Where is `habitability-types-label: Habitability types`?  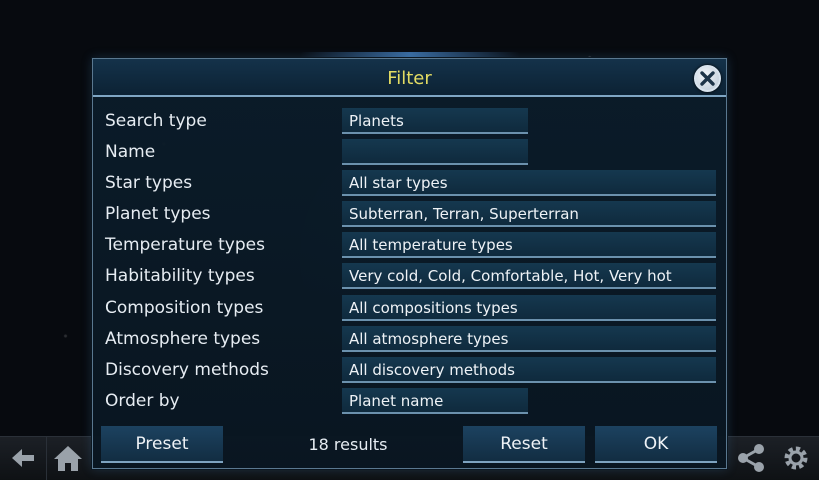
habitability-types-label: Habitability types is located at coordinates (180, 276).